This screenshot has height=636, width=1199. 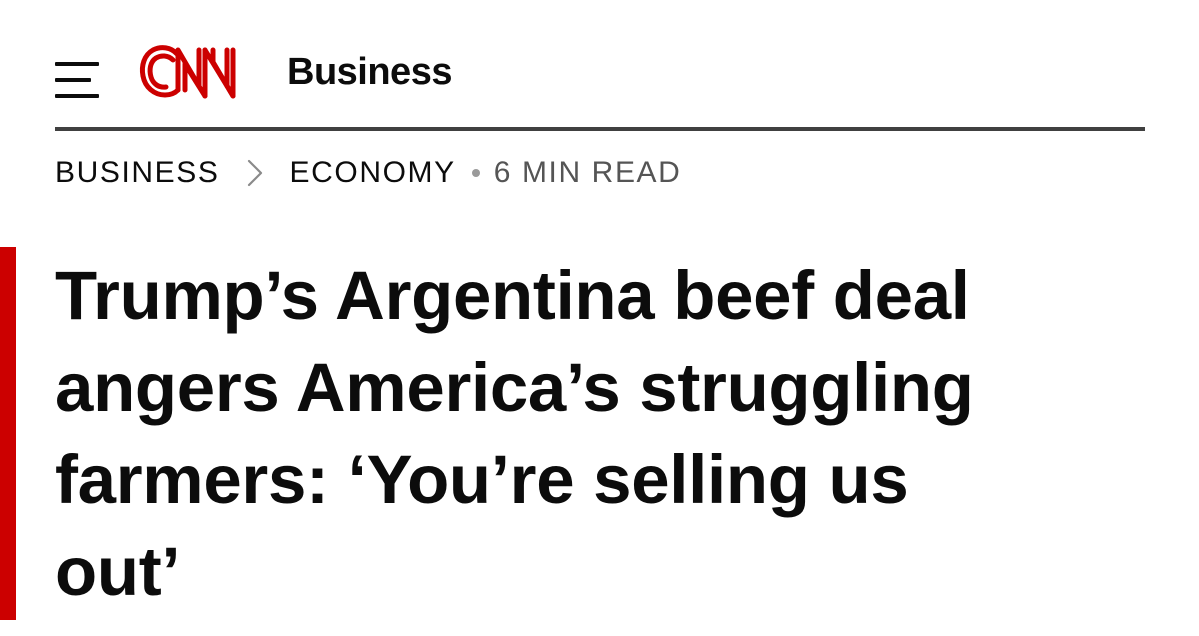 What do you see at coordinates (201, 72) in the screenshot?
I see `cnn-logo` at bounding box center [201, 72].